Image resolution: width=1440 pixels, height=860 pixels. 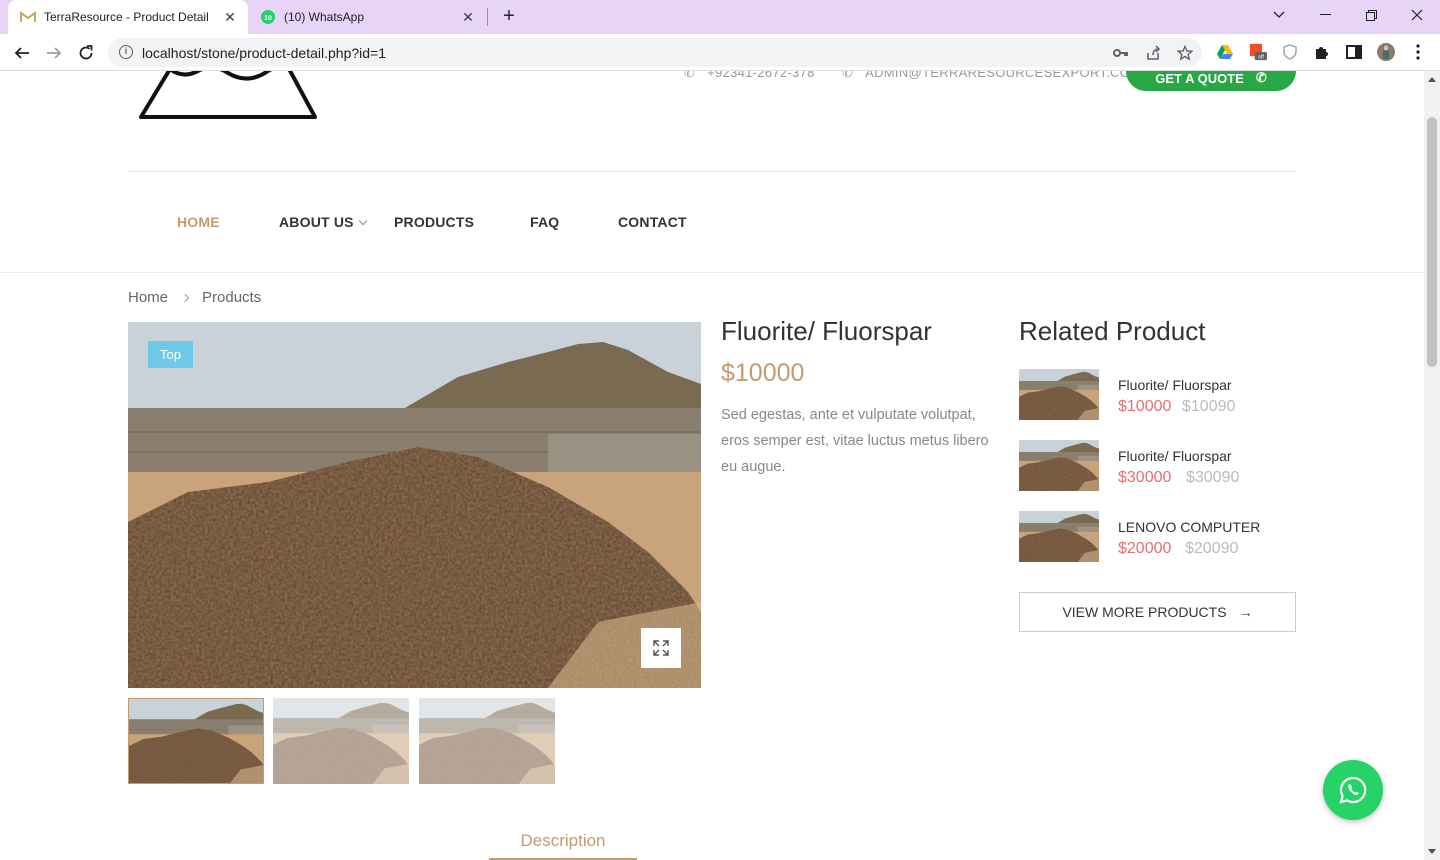 I want to click on url-text: localhost/stone/product-detail.php?id=1, so click(x=264, y=53).